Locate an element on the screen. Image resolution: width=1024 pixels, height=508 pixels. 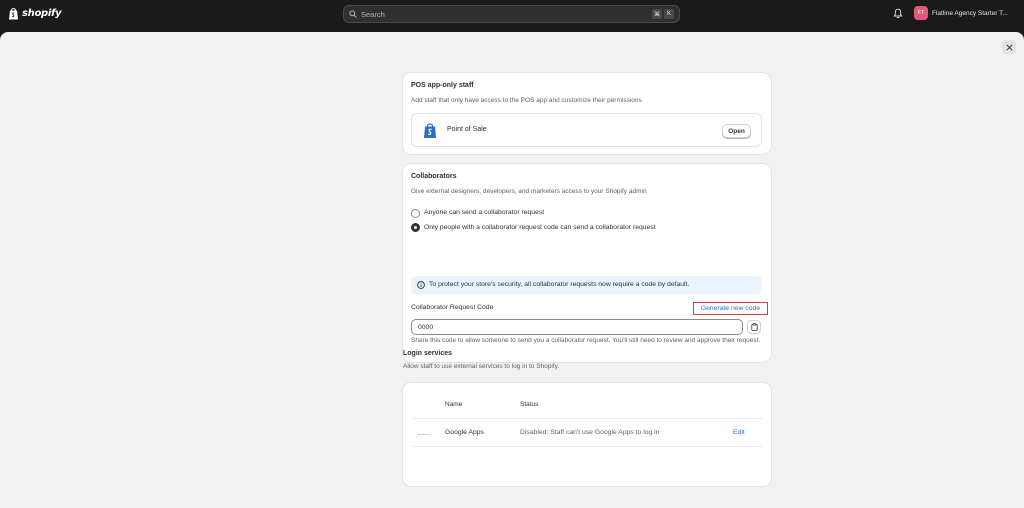
copy-code-button is located at coordinates (754, 327).